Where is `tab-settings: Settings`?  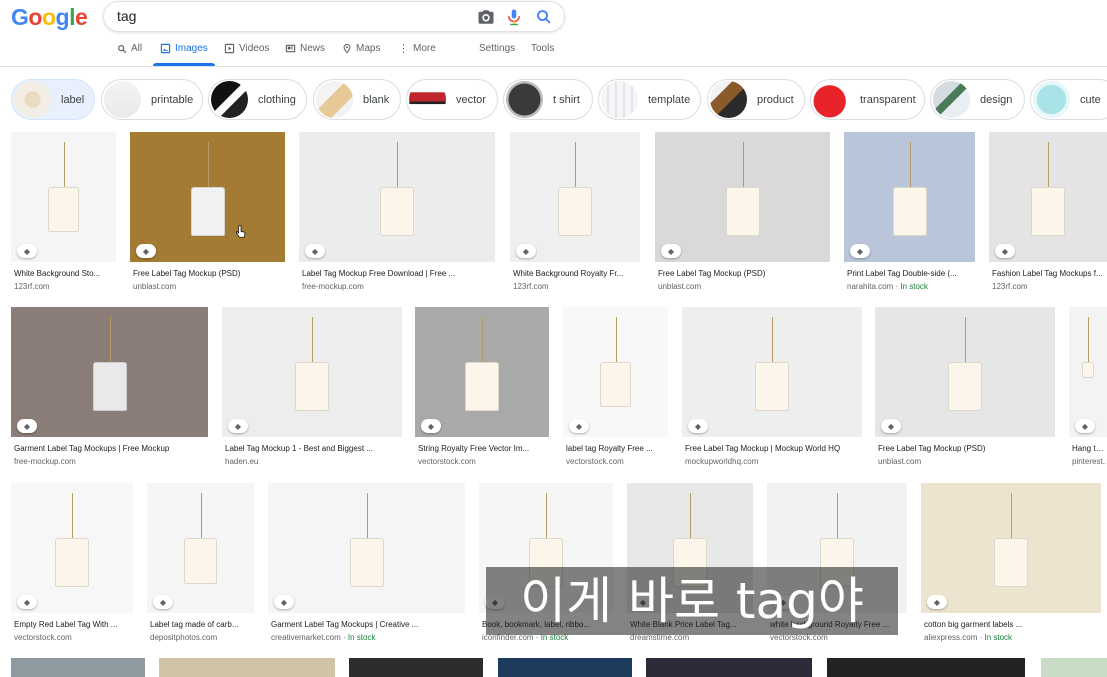
tab-settings: Settings is located at coordinates (497, 48).